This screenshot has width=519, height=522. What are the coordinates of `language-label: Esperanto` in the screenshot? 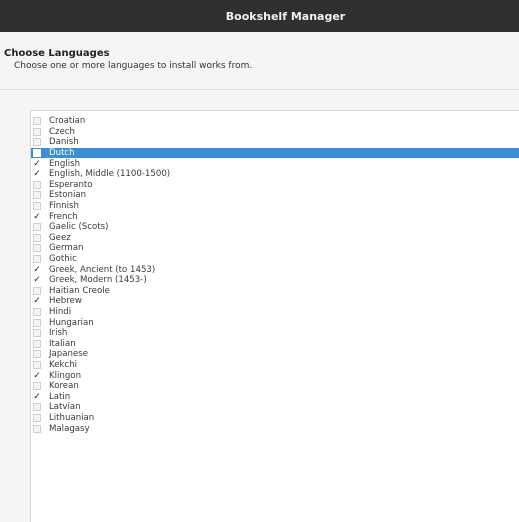 It's located at (71, 184).